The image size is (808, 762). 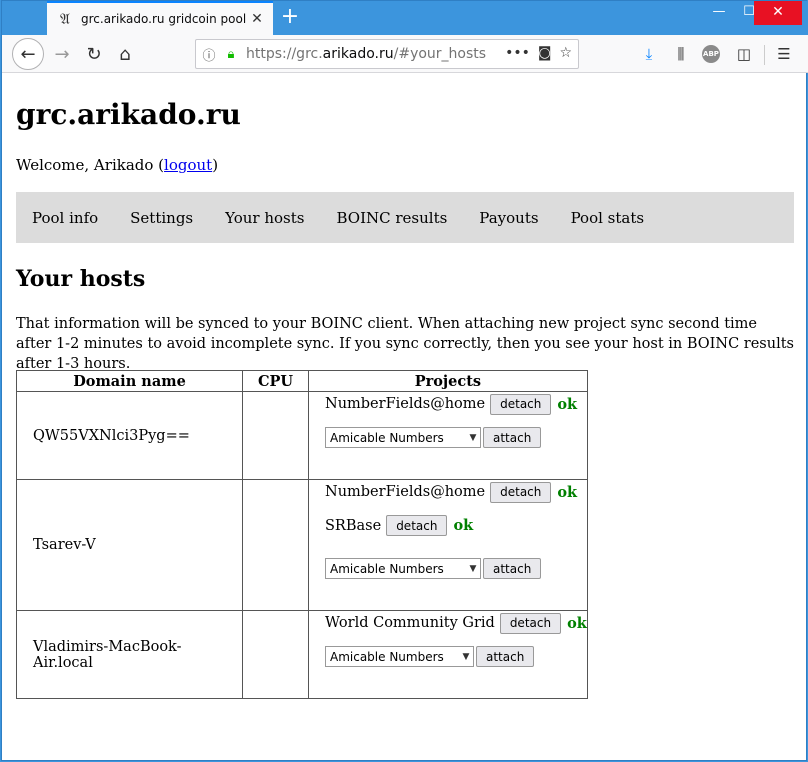 What do you see at coordinates (440, 54) in the screenshot?
I see `url-path: /#your_hosts` at bounding box center [440, 54].